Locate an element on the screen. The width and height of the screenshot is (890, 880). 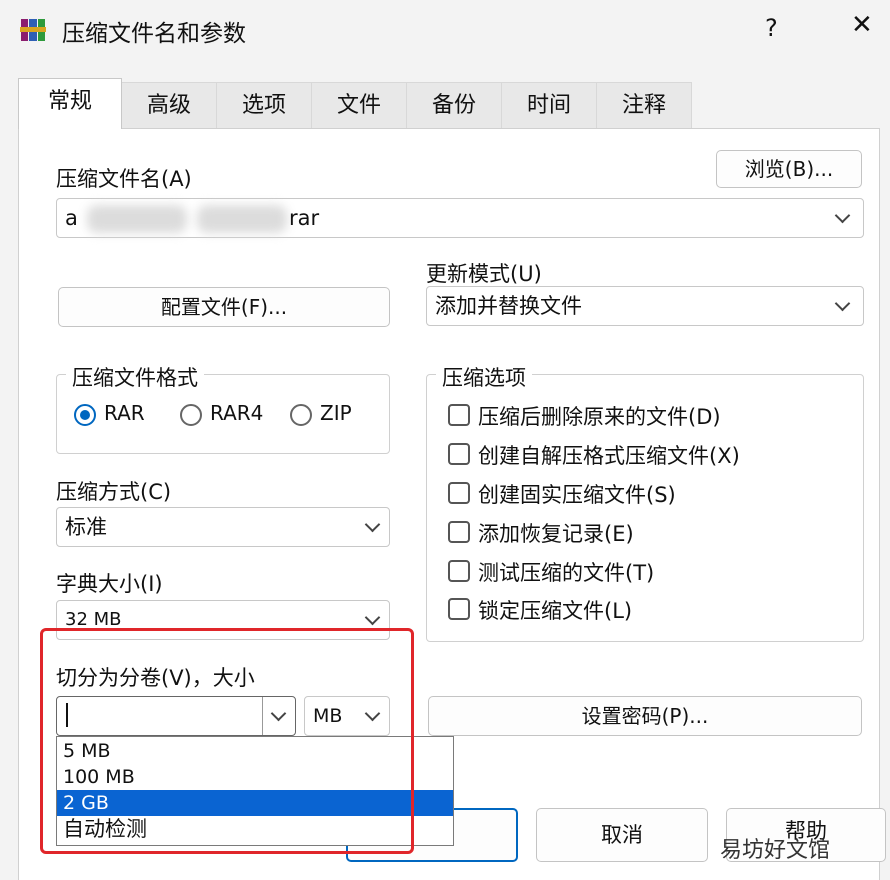
split-unit-value: MB is located at coordinates (328, 716).